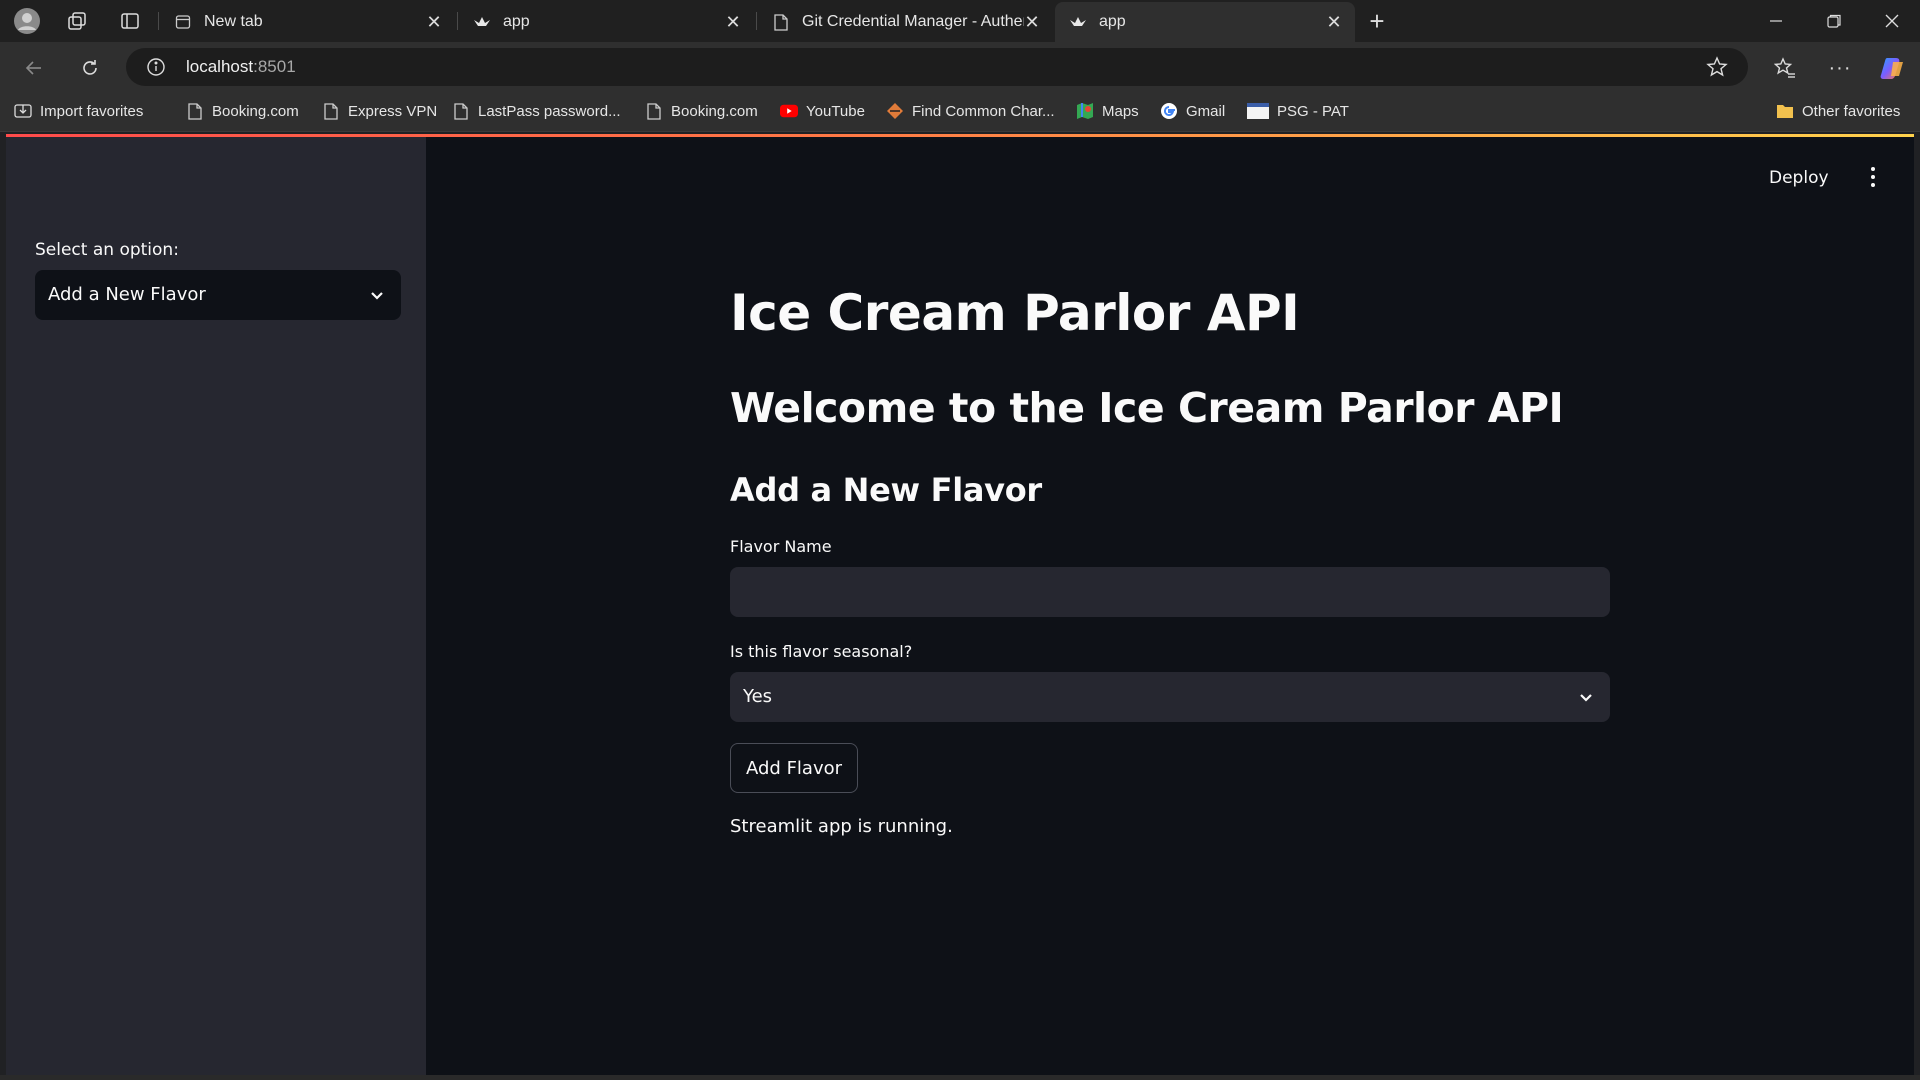  I want to click on bookmark-booking-2: Booking.com, so click(701, 111).